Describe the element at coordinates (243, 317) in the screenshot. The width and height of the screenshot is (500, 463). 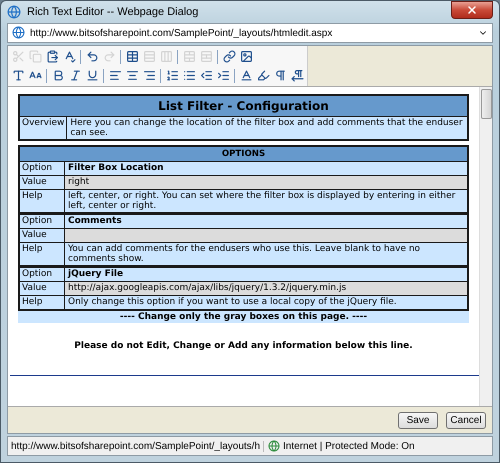
I see `note-text: ---- Change only the gray boxes on this page. ----` at that location.